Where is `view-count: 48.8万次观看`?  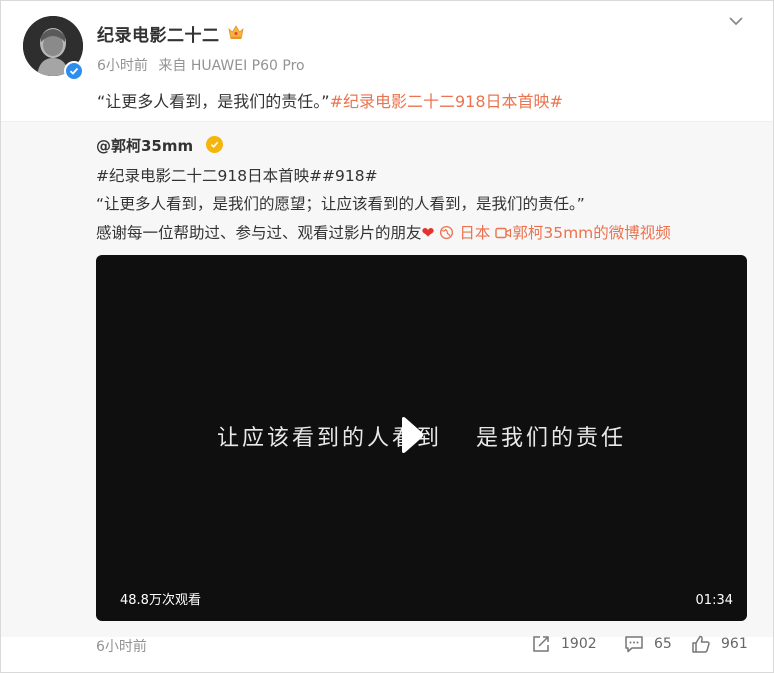 view-count: 48.8万次观看 is located at coordinates (160, 600).